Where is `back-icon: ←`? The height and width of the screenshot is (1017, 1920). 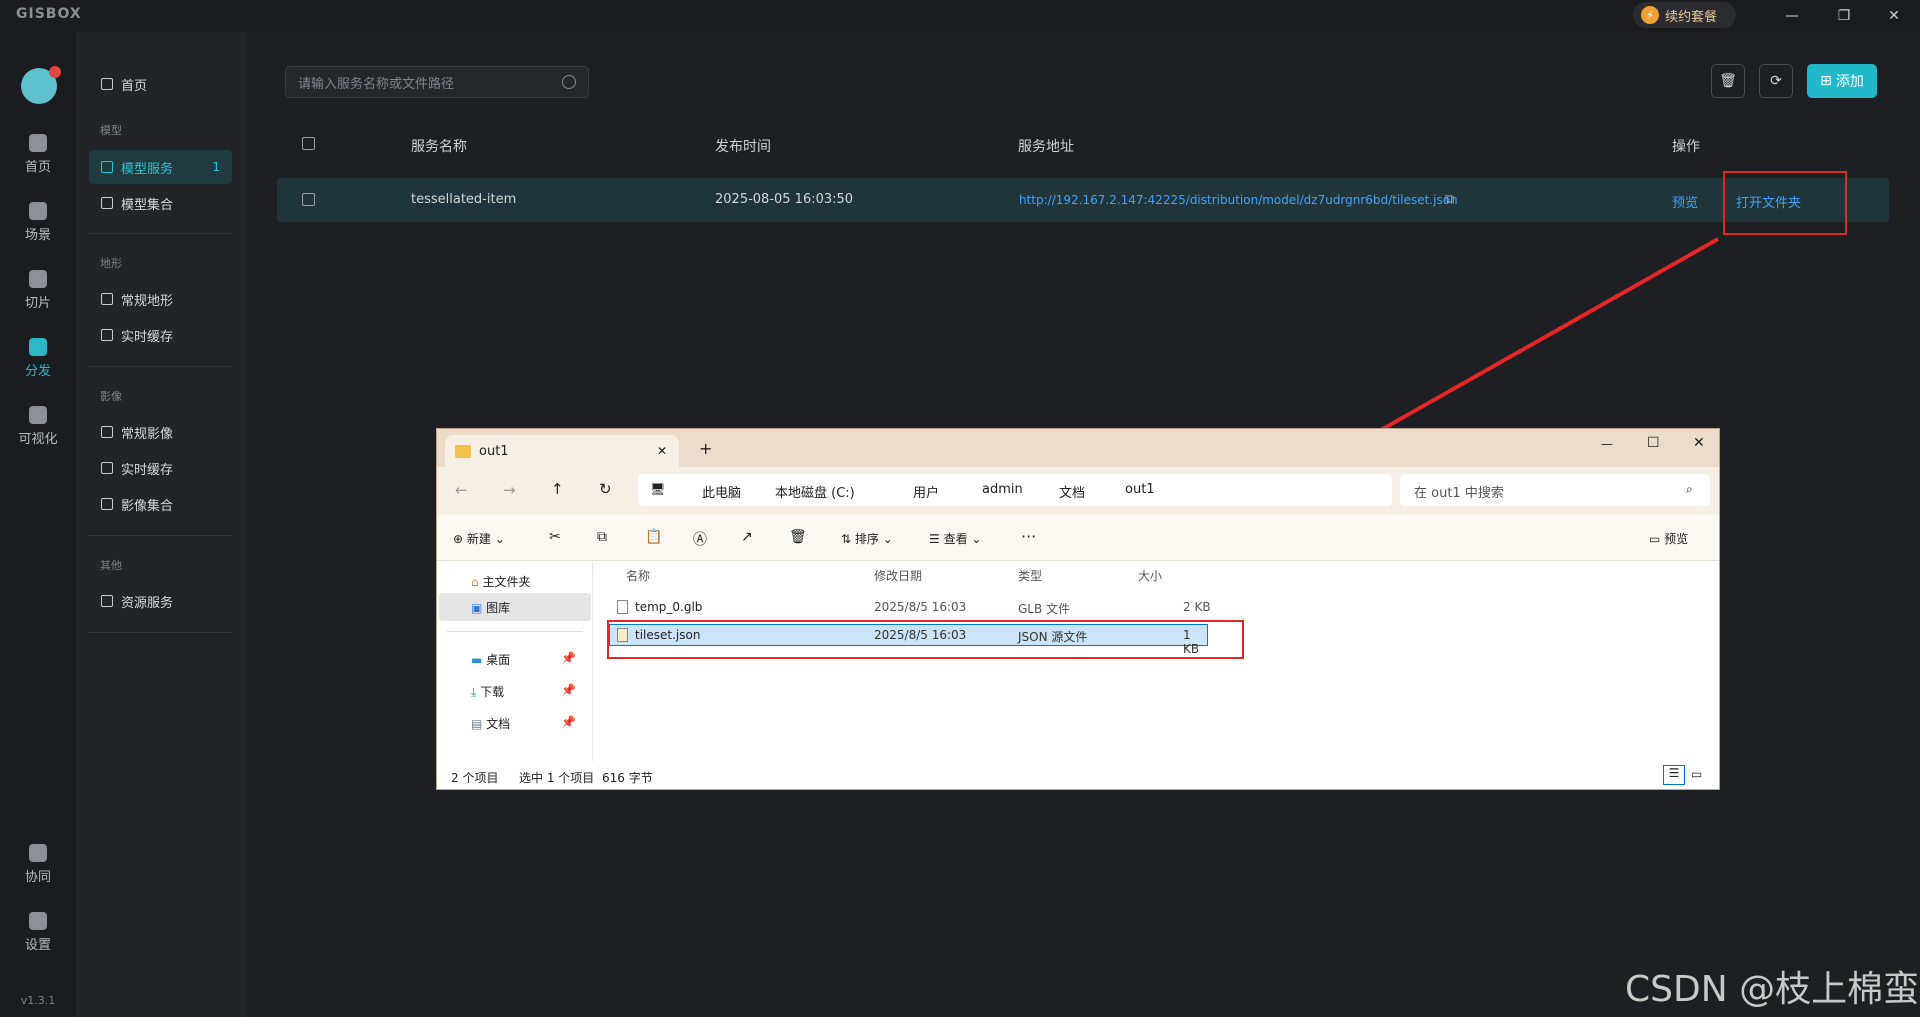 back-icon: ← is located at coordinates (461, 490).